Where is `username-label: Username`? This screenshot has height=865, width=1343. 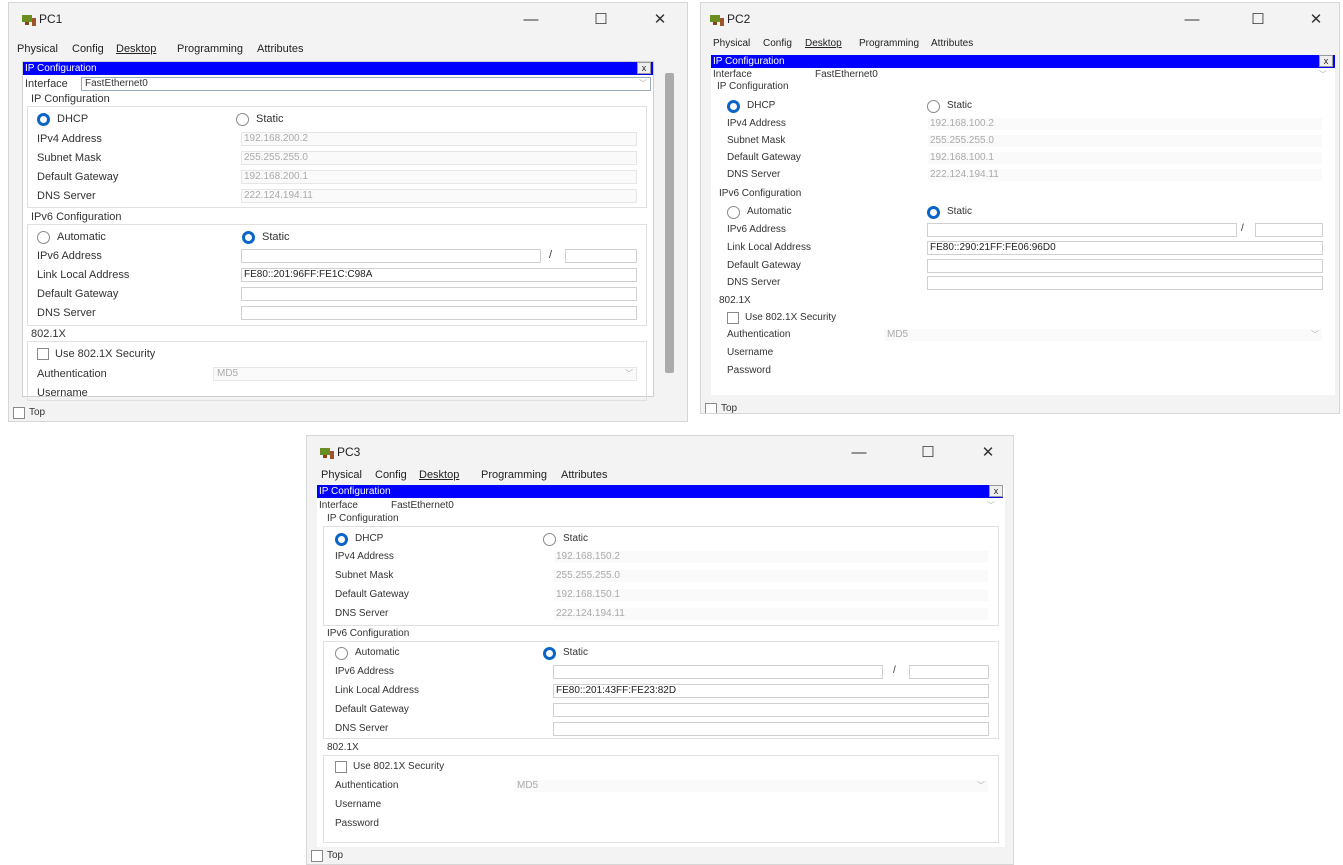 username-label: Username is located at coordinates (750, 352).